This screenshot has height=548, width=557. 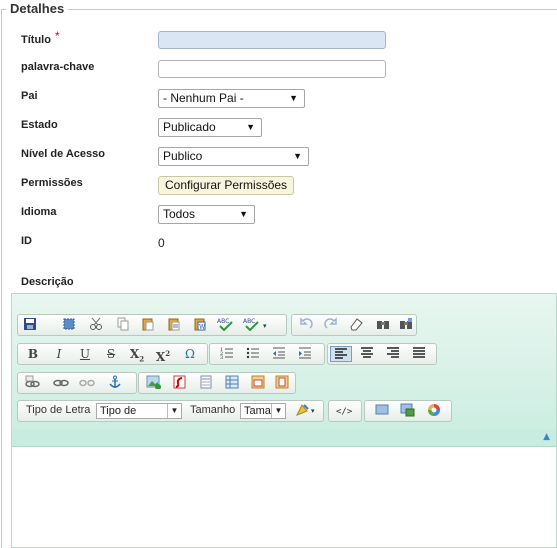 What do you see at coordinates (47, 282) in the screenshot?
I see `description-label: Descrição` at bounding box center [47, 282].